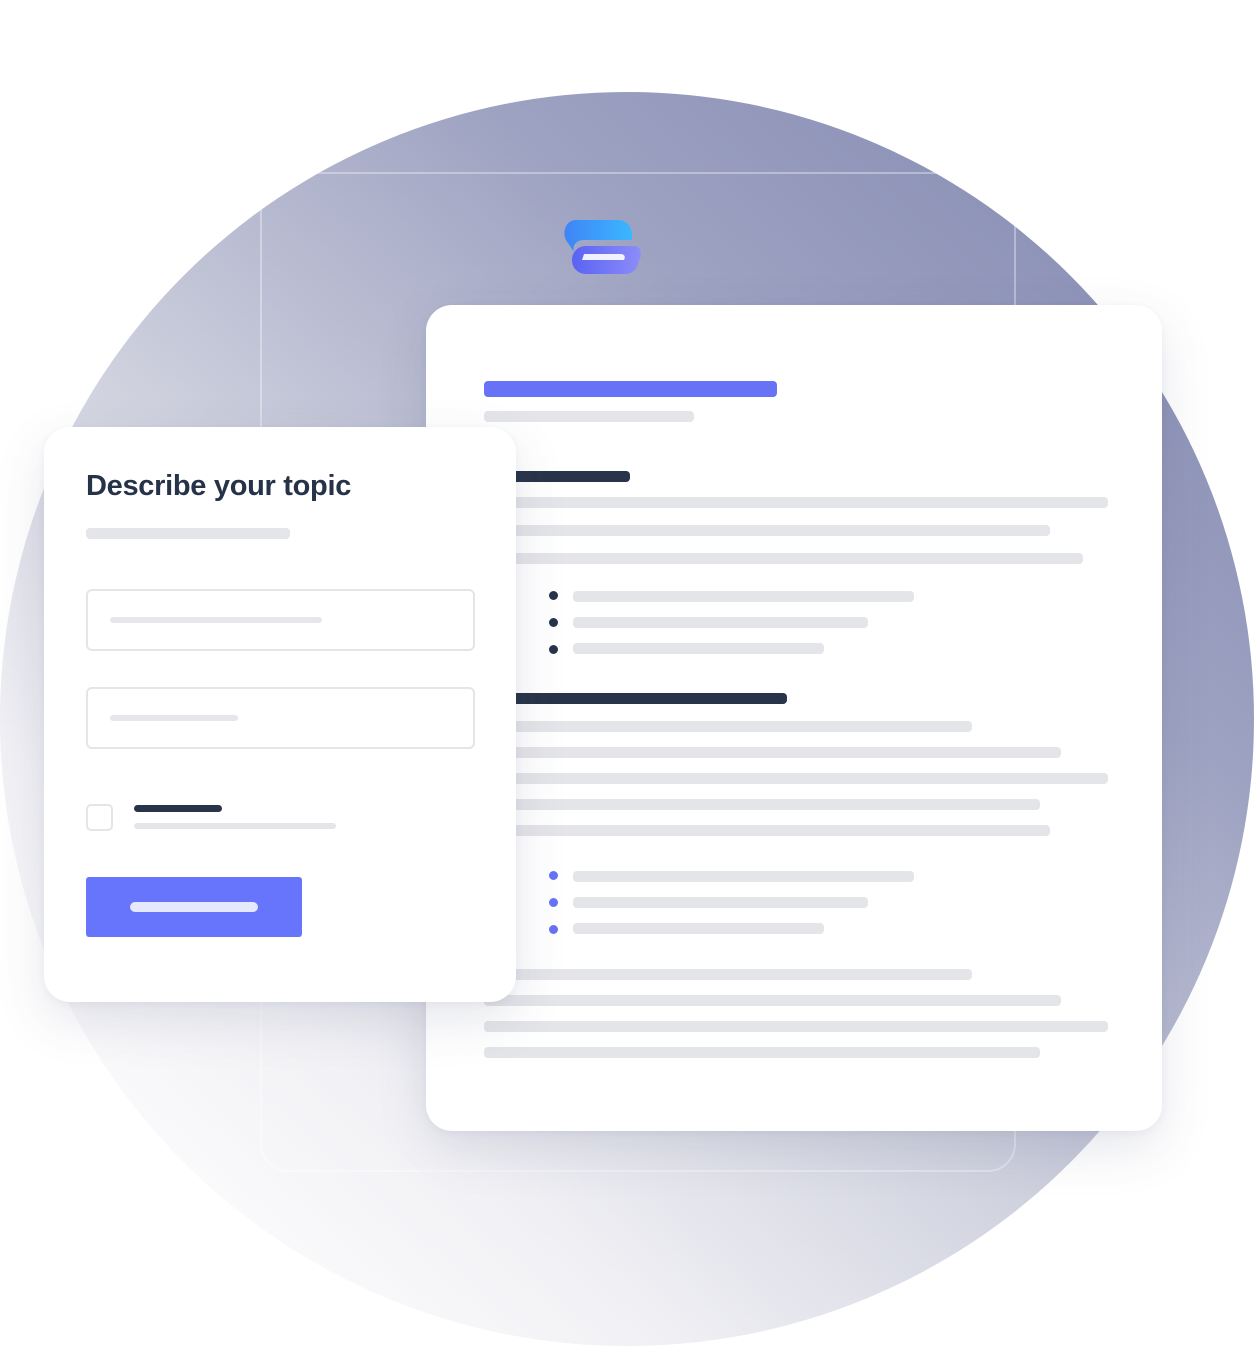 This screenshot has width=1255, height=1347. Describe the element at coordinates (219, 486) in the screenshot. I see `form-title: Describe your topic` at that location.